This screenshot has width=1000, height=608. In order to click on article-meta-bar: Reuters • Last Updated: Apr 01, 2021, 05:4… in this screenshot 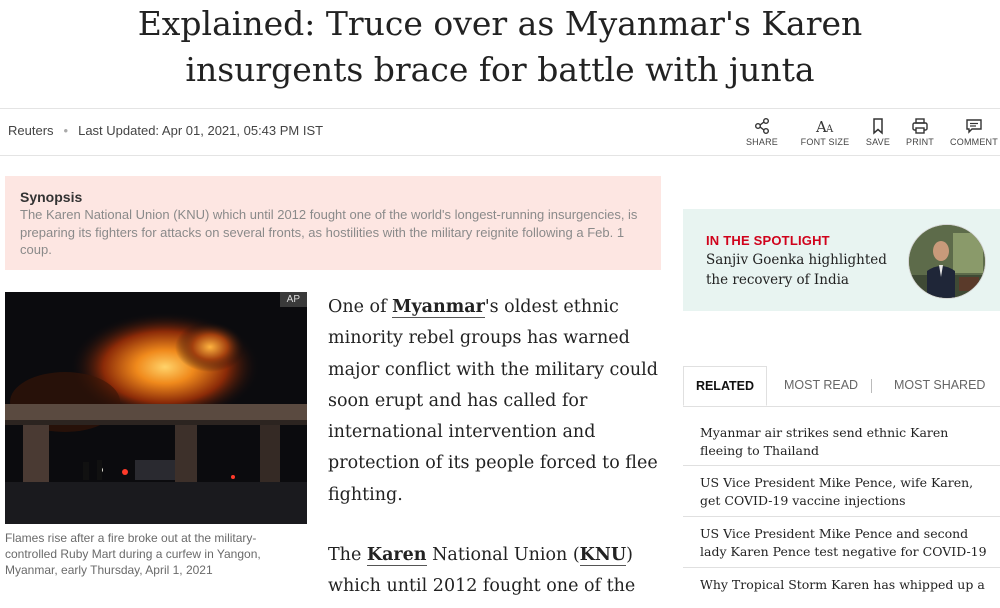, I will do `click(500, 132)`.